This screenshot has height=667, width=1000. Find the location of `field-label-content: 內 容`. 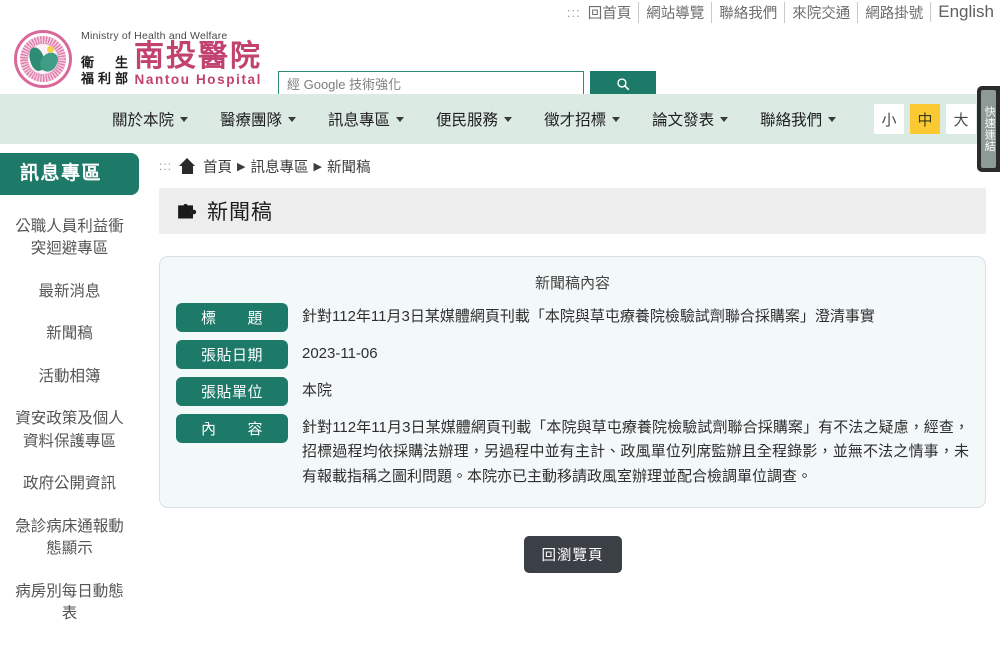

field-label-content: 內 容 is located at coordinates (232, 428).